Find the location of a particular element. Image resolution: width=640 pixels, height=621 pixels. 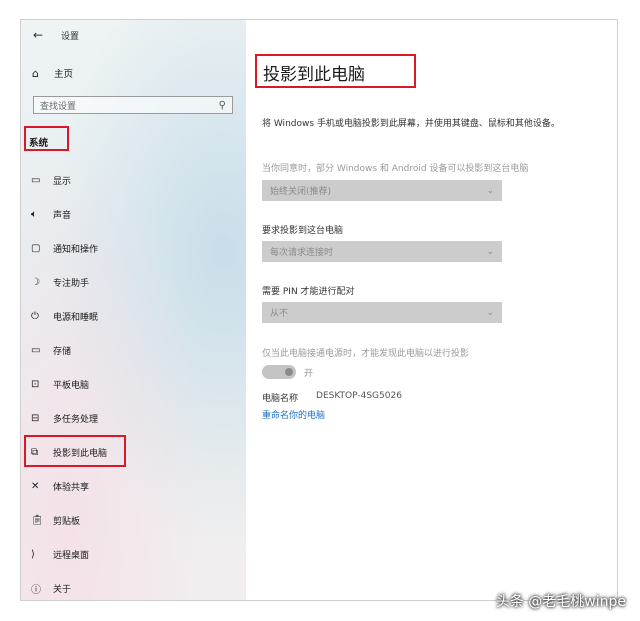

tablet-icon: ⊡ is located at coordinates (35, 384).